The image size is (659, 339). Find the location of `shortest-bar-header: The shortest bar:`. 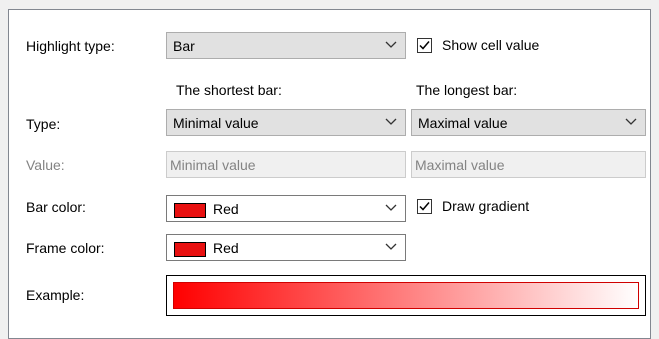

shortest-bar-header: The shortest bar: is located at coordinates (229, 90).